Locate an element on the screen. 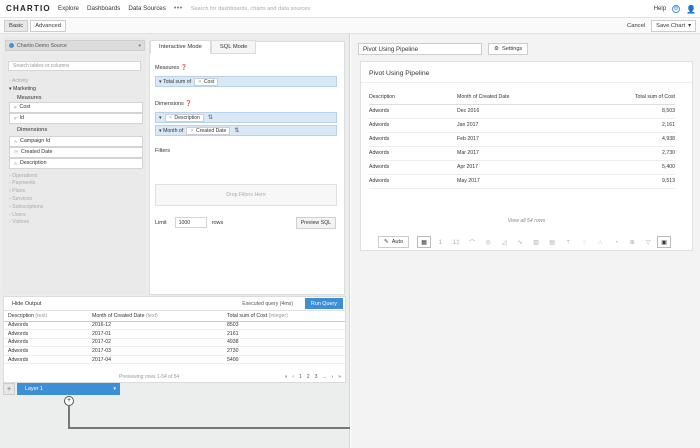  last-page-link: » is located at coordinates (339, 377).